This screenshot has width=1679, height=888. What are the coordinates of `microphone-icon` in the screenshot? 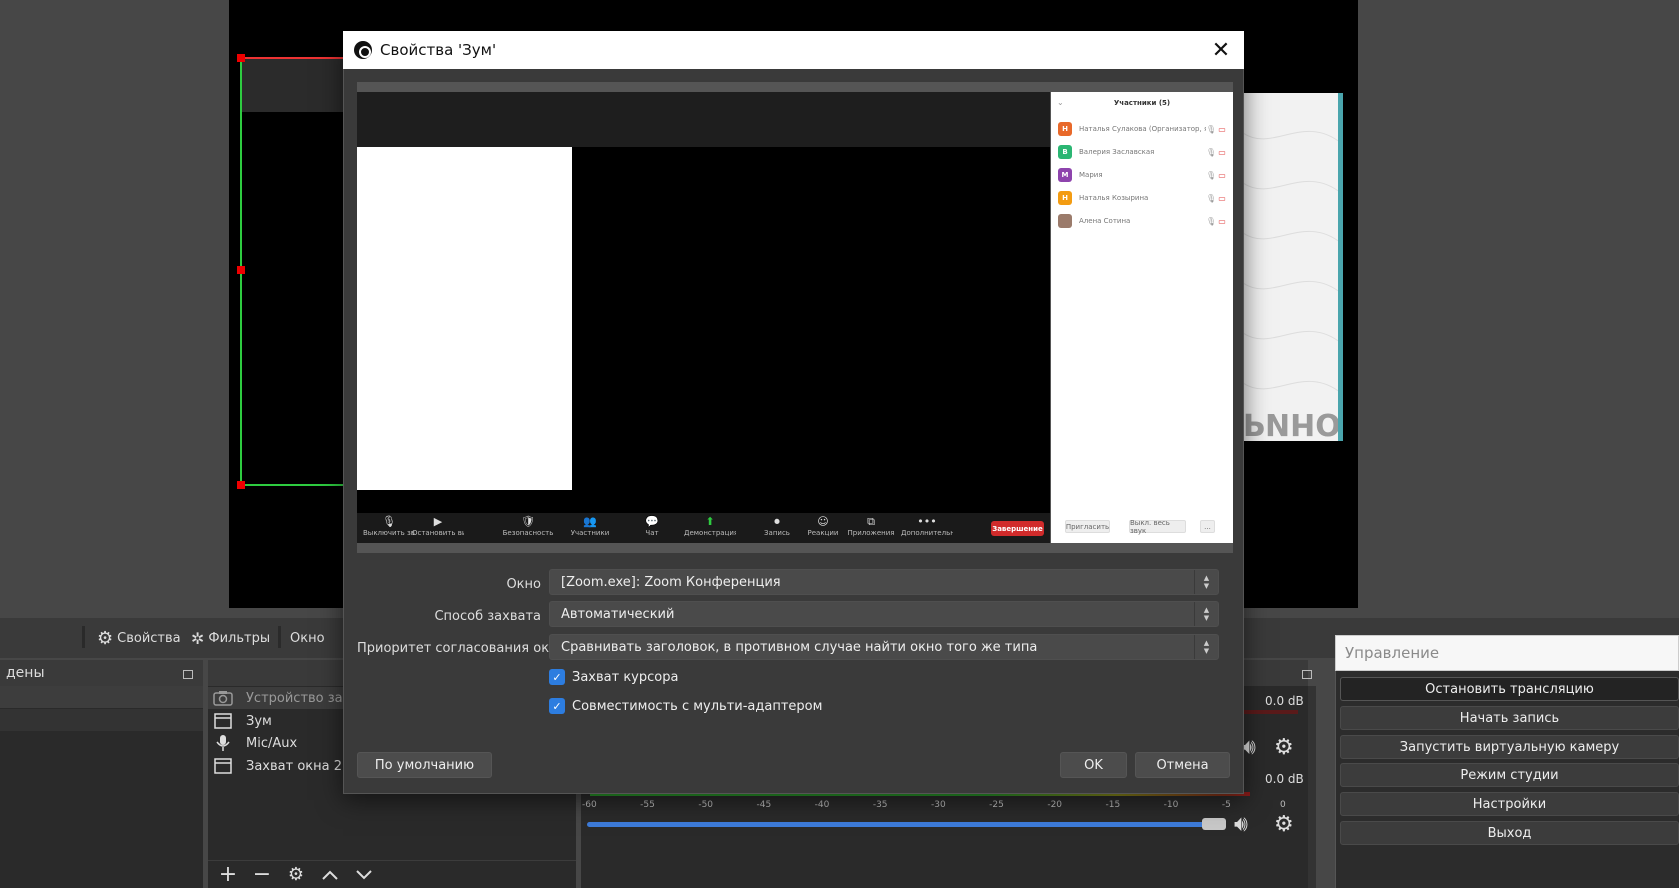 It's located at (223, 743).